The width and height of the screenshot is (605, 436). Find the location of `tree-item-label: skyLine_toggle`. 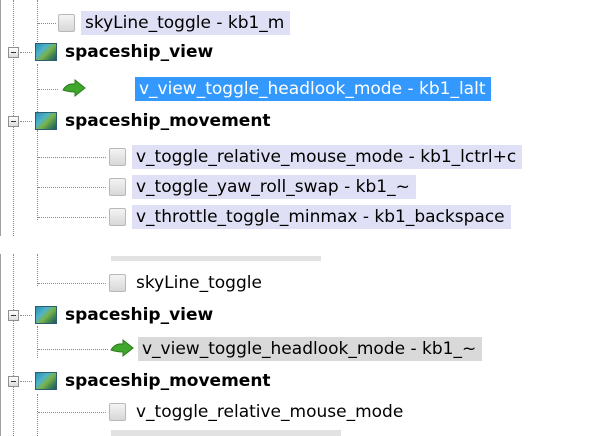

tree-item-label: skyLine_toggle is located at coordinates (199, 283).